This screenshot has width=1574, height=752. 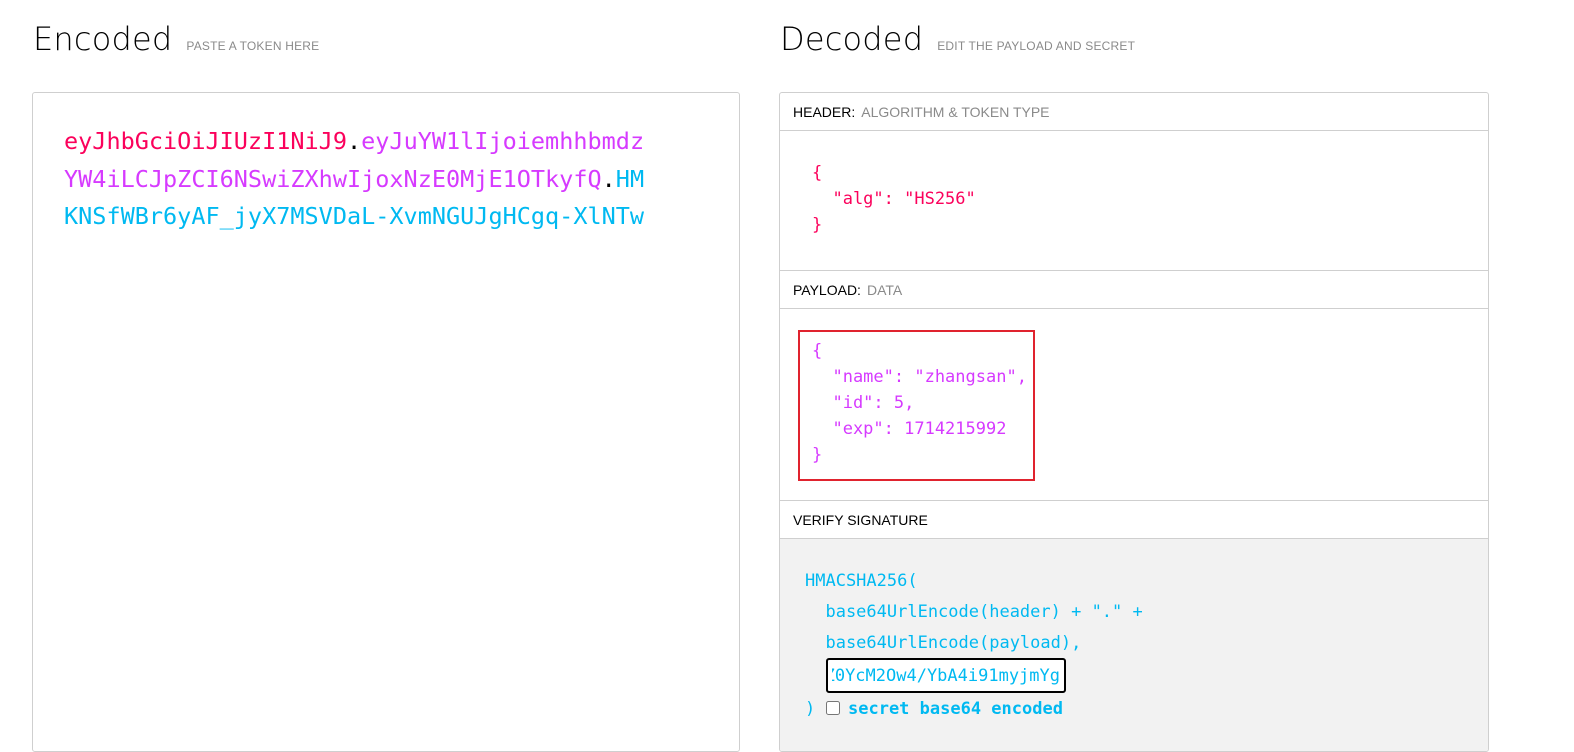 I want to click on header-label: HEADER:, so click(x=824, y=111).